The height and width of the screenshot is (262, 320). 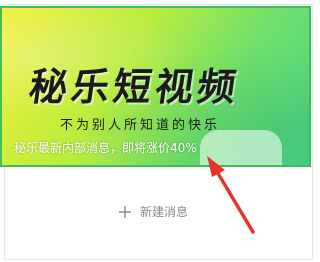 I want to click on plus-icon, so click(x=125, y=212).